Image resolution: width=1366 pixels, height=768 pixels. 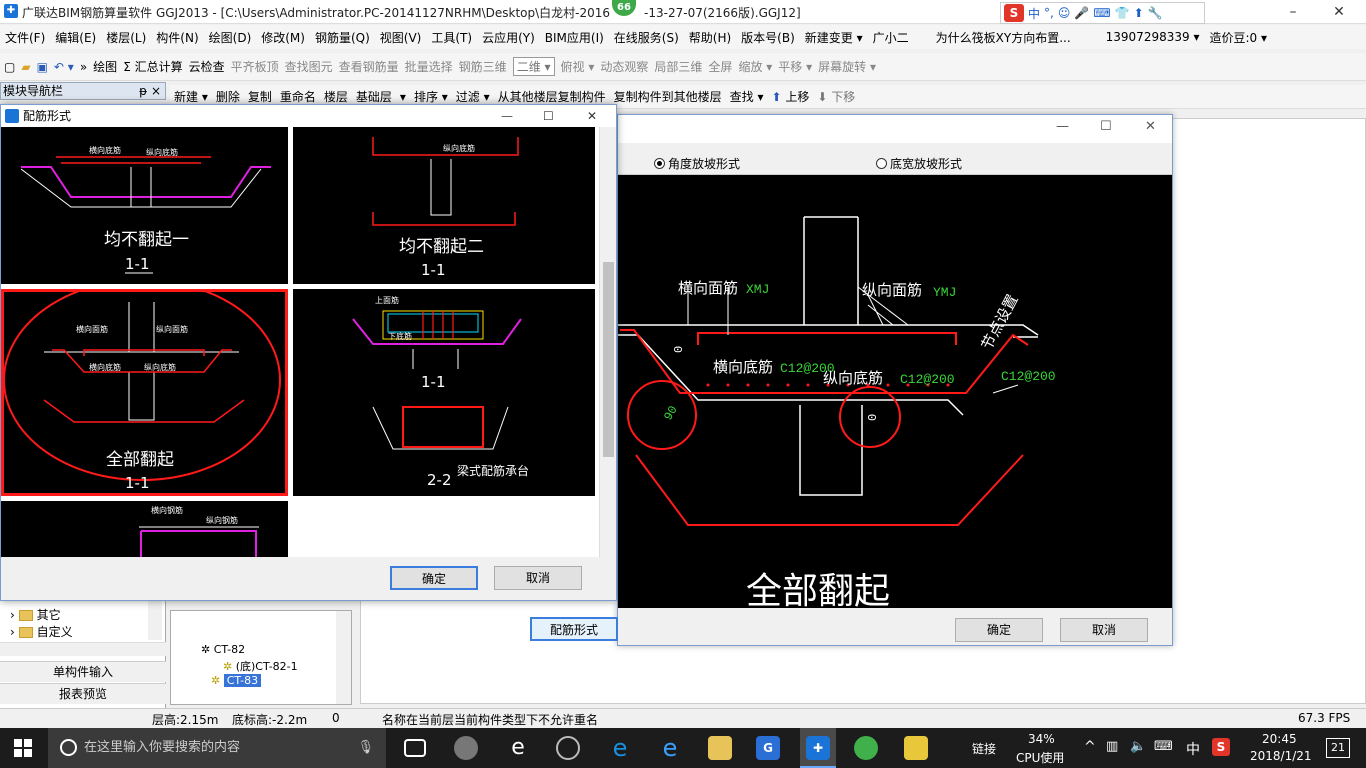 What do you see at coordinates (483, 66) in the screenshot?
I see `rebar-3d-button: 钢筋三维` at bounding box center [483, 66].